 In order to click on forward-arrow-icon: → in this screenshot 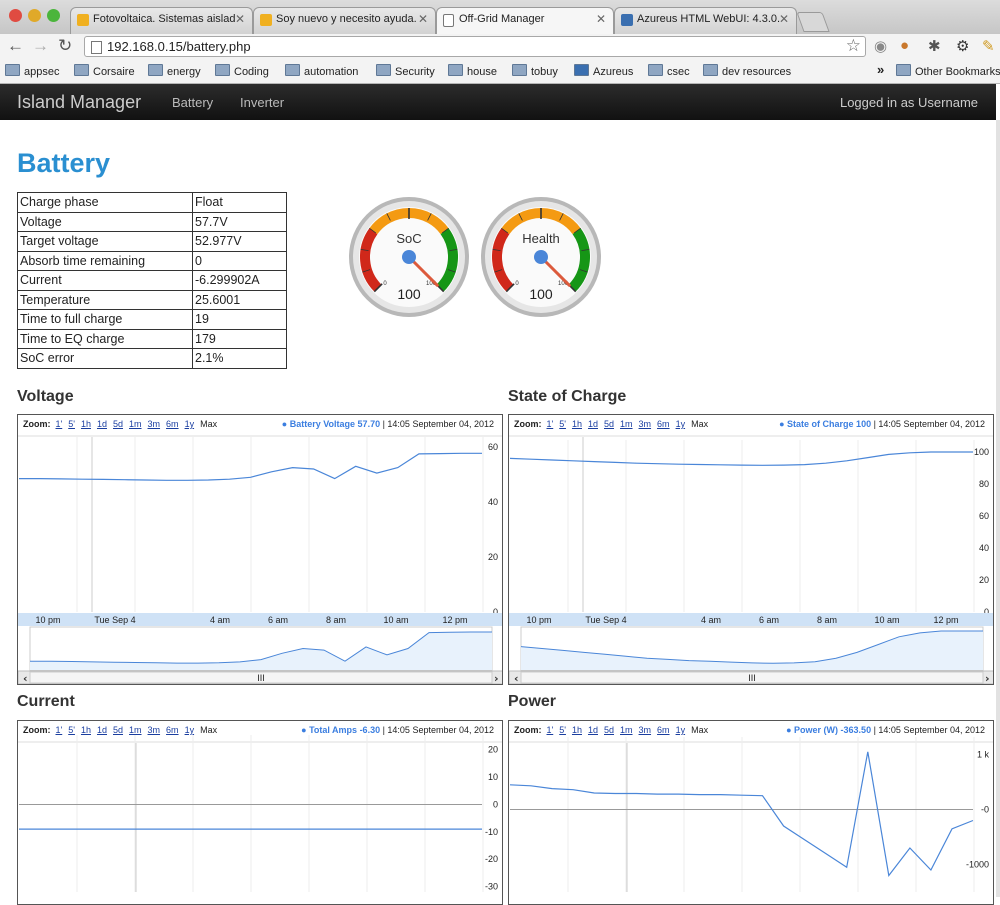, I will do `click(40, 46)`.